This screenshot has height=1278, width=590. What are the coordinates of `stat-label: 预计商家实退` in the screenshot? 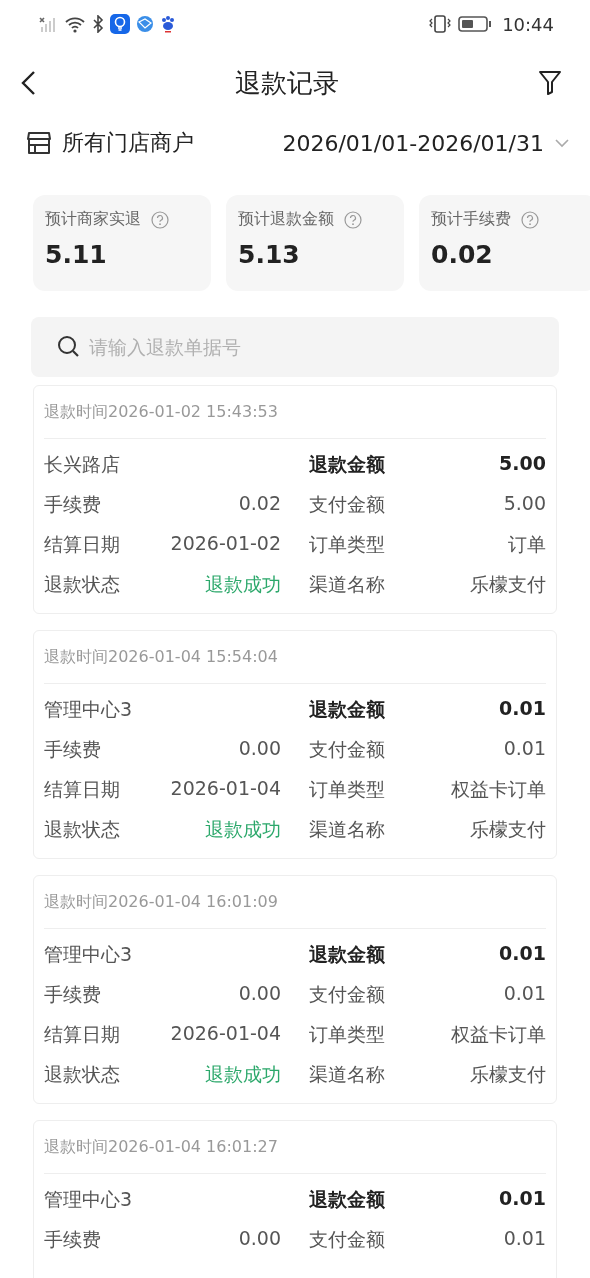 It's located at (93, 219).